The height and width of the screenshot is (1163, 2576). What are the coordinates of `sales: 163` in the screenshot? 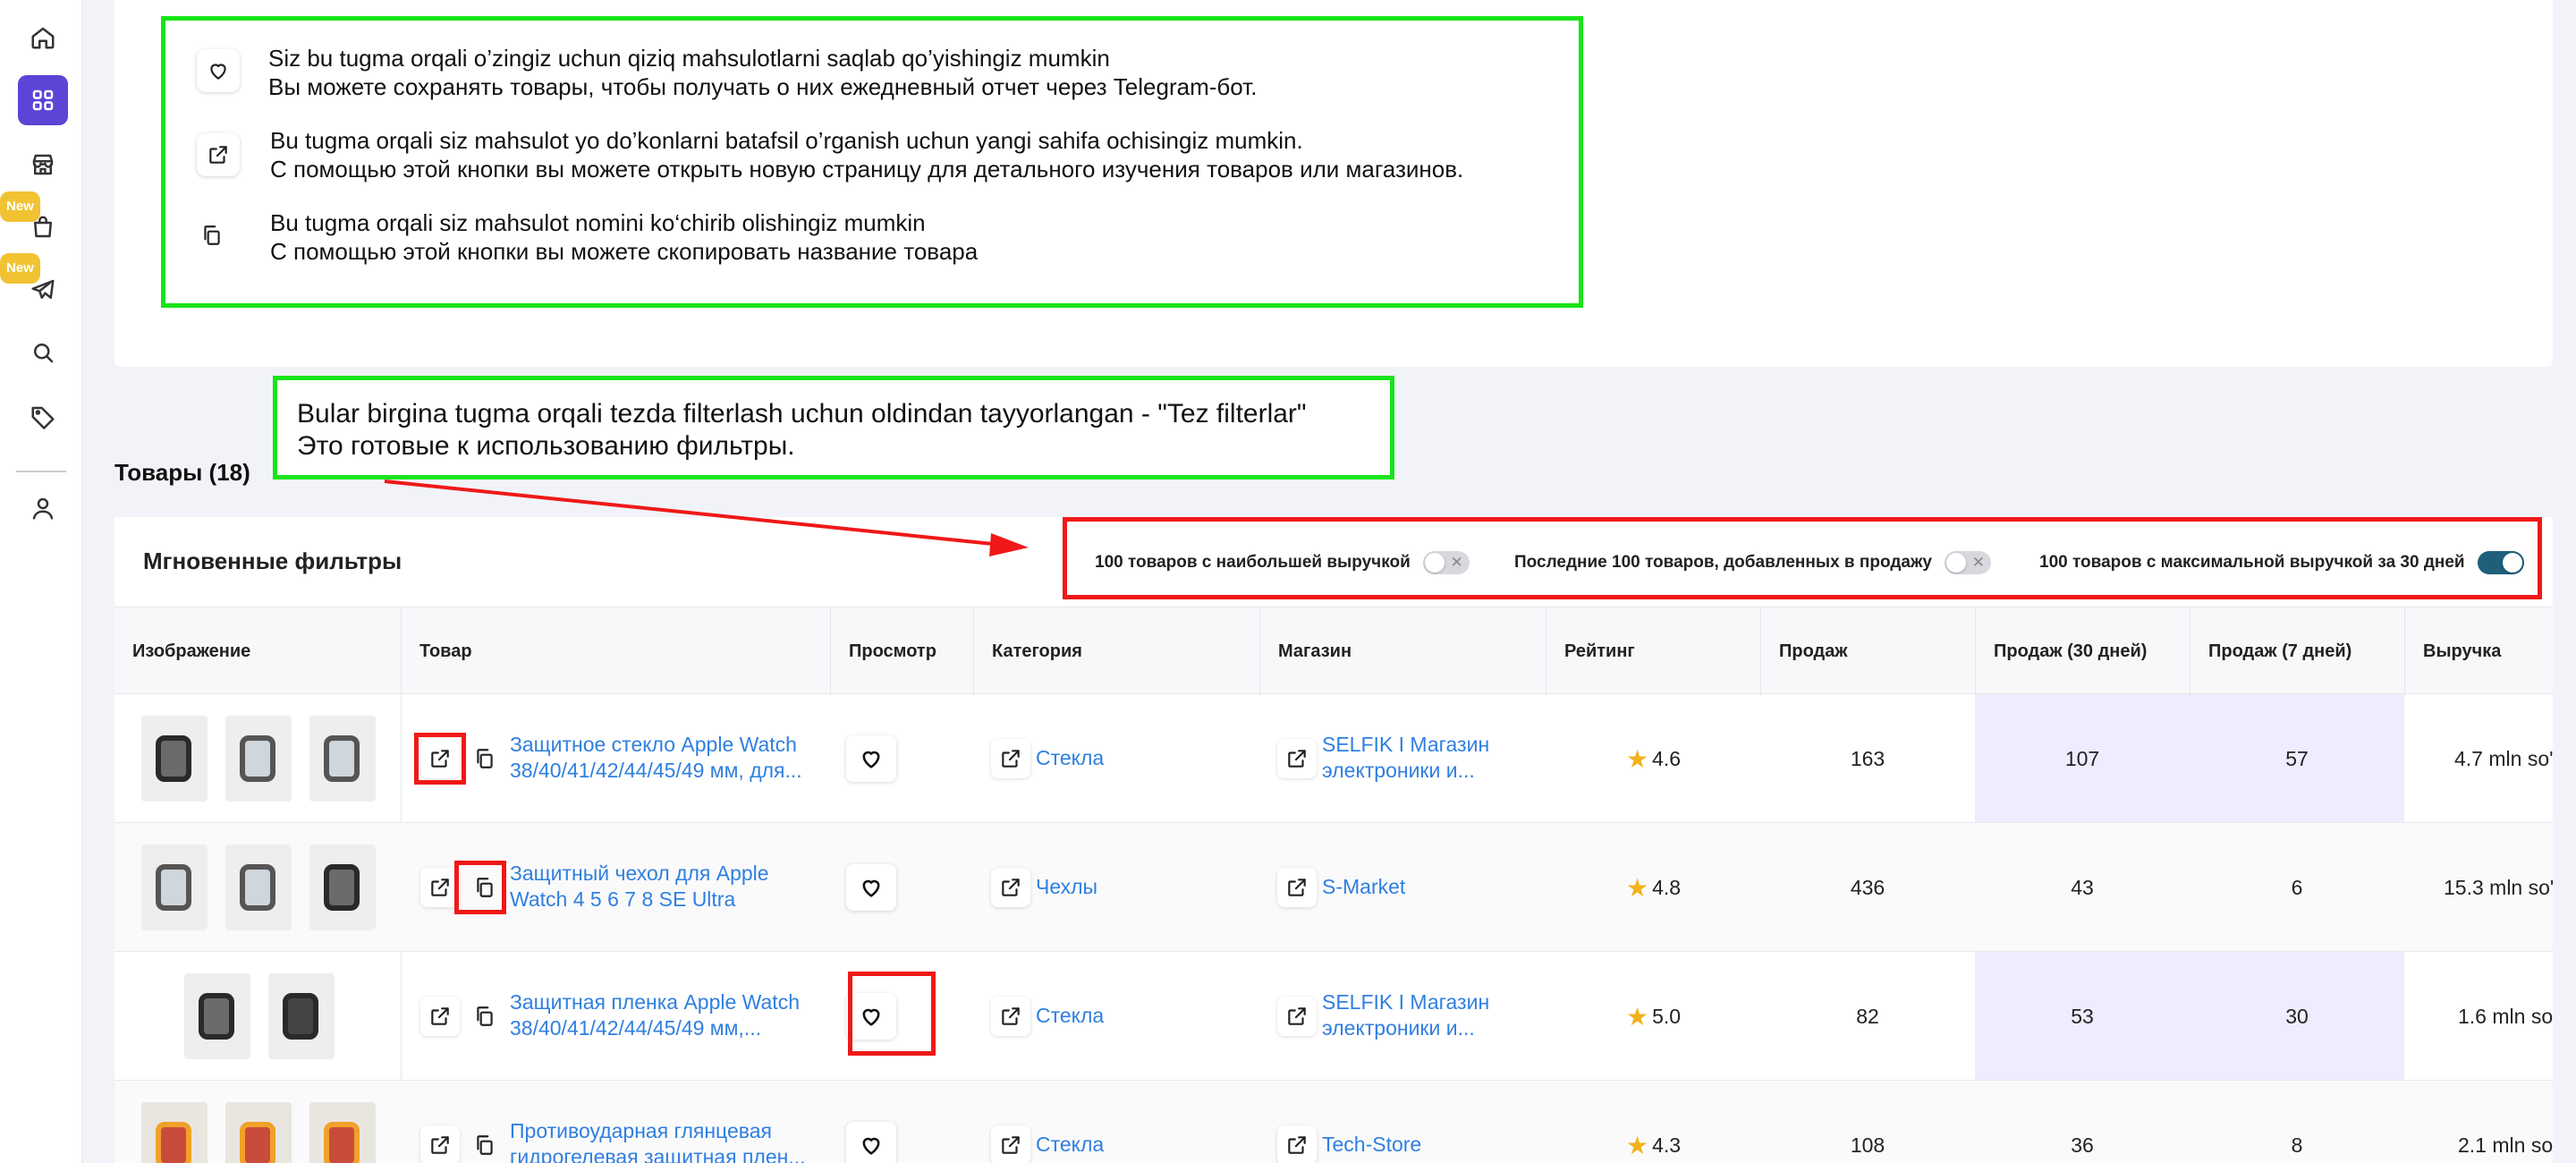 It's located at (1867, 758).